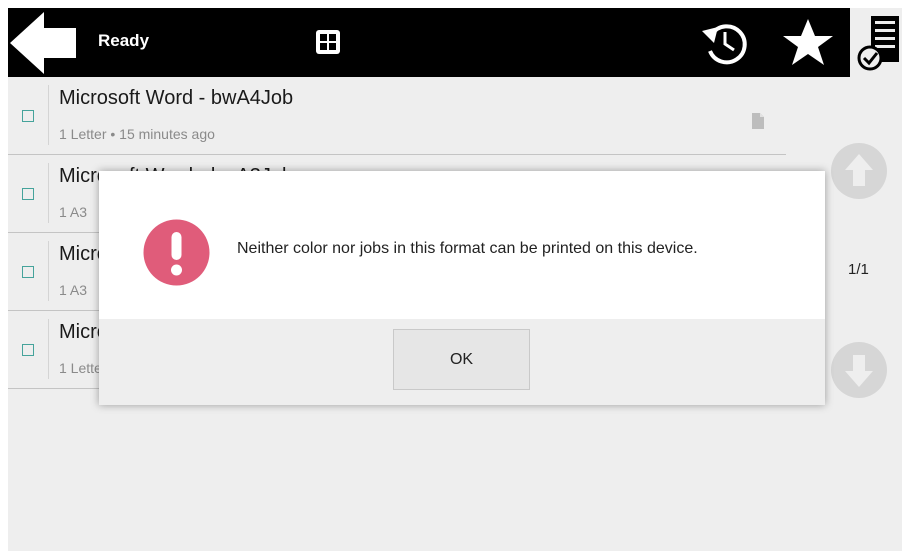 Image resolution: width=902 pixels, height=551 pixels. I want to click on grid-icon, so click(328, 42).